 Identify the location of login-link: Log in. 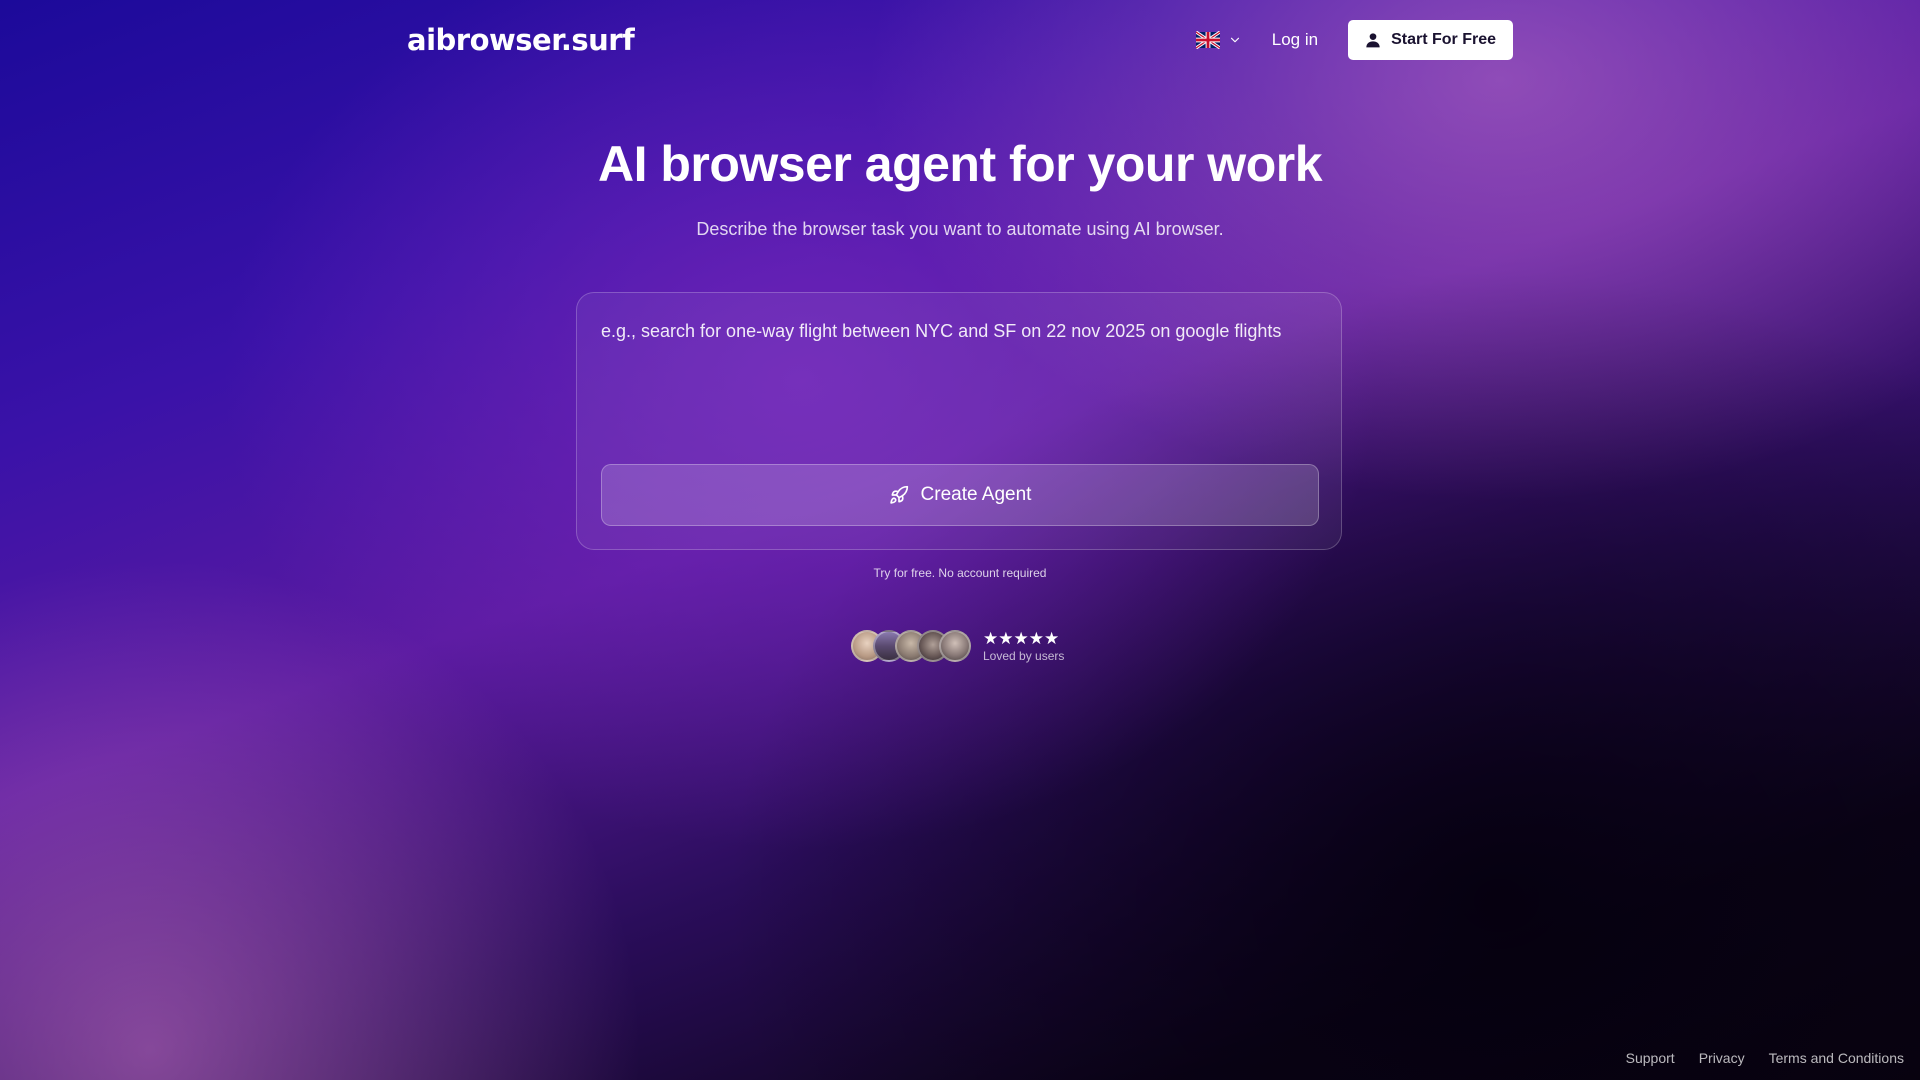
(1295, 40).